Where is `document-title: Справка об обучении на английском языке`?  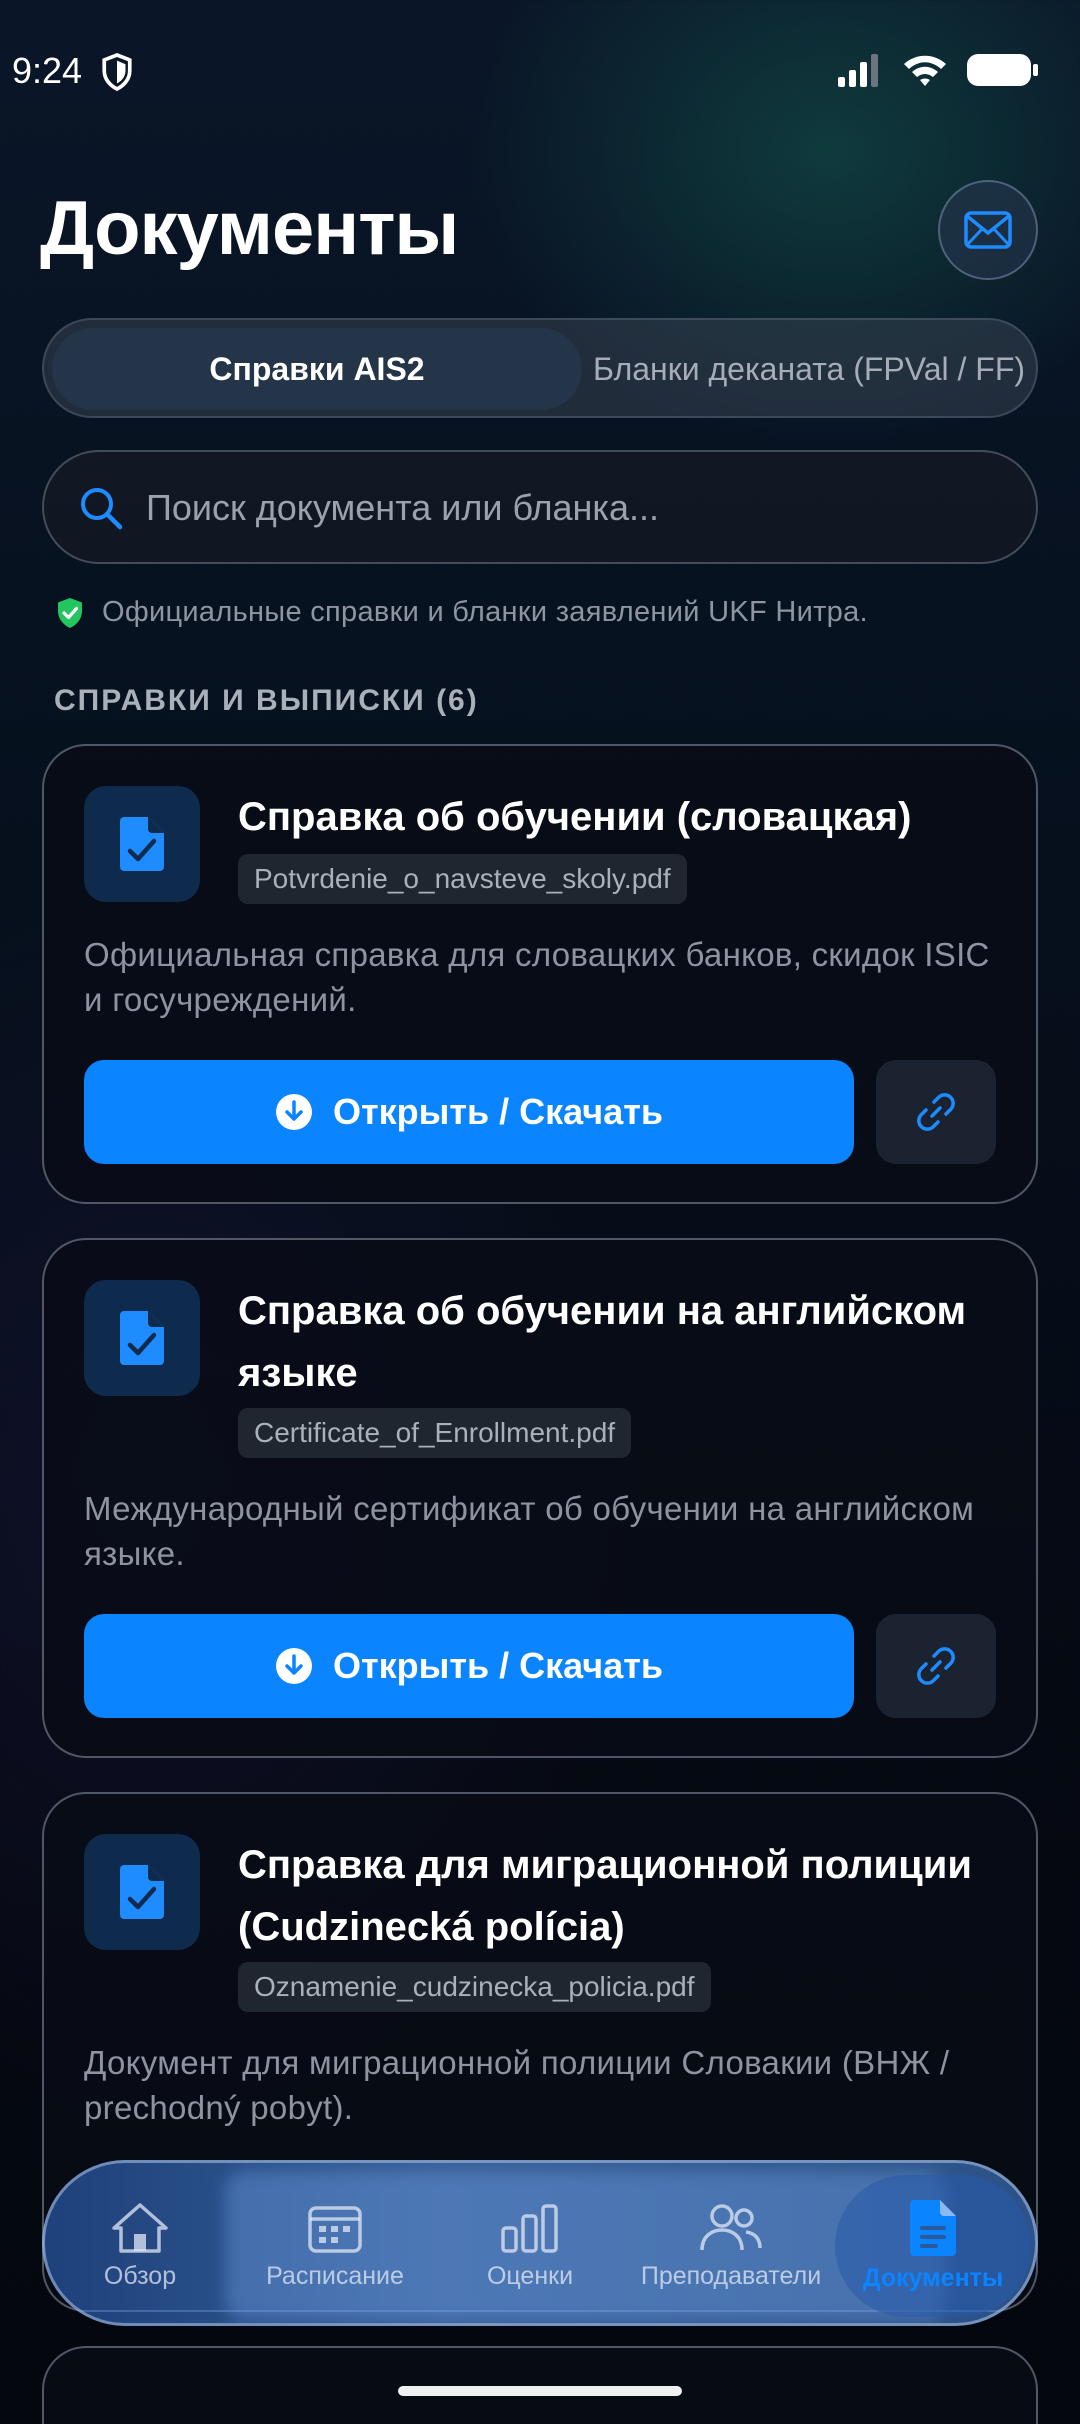 document-title: Справка об обучении на английском языке is located at coordinates (602, 1342).